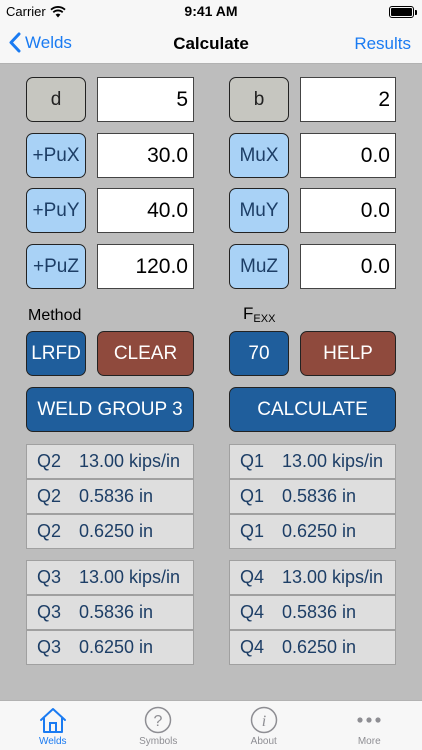  I want to click on result-cell: Q2 13.00 kips/in, so click(110, 461).